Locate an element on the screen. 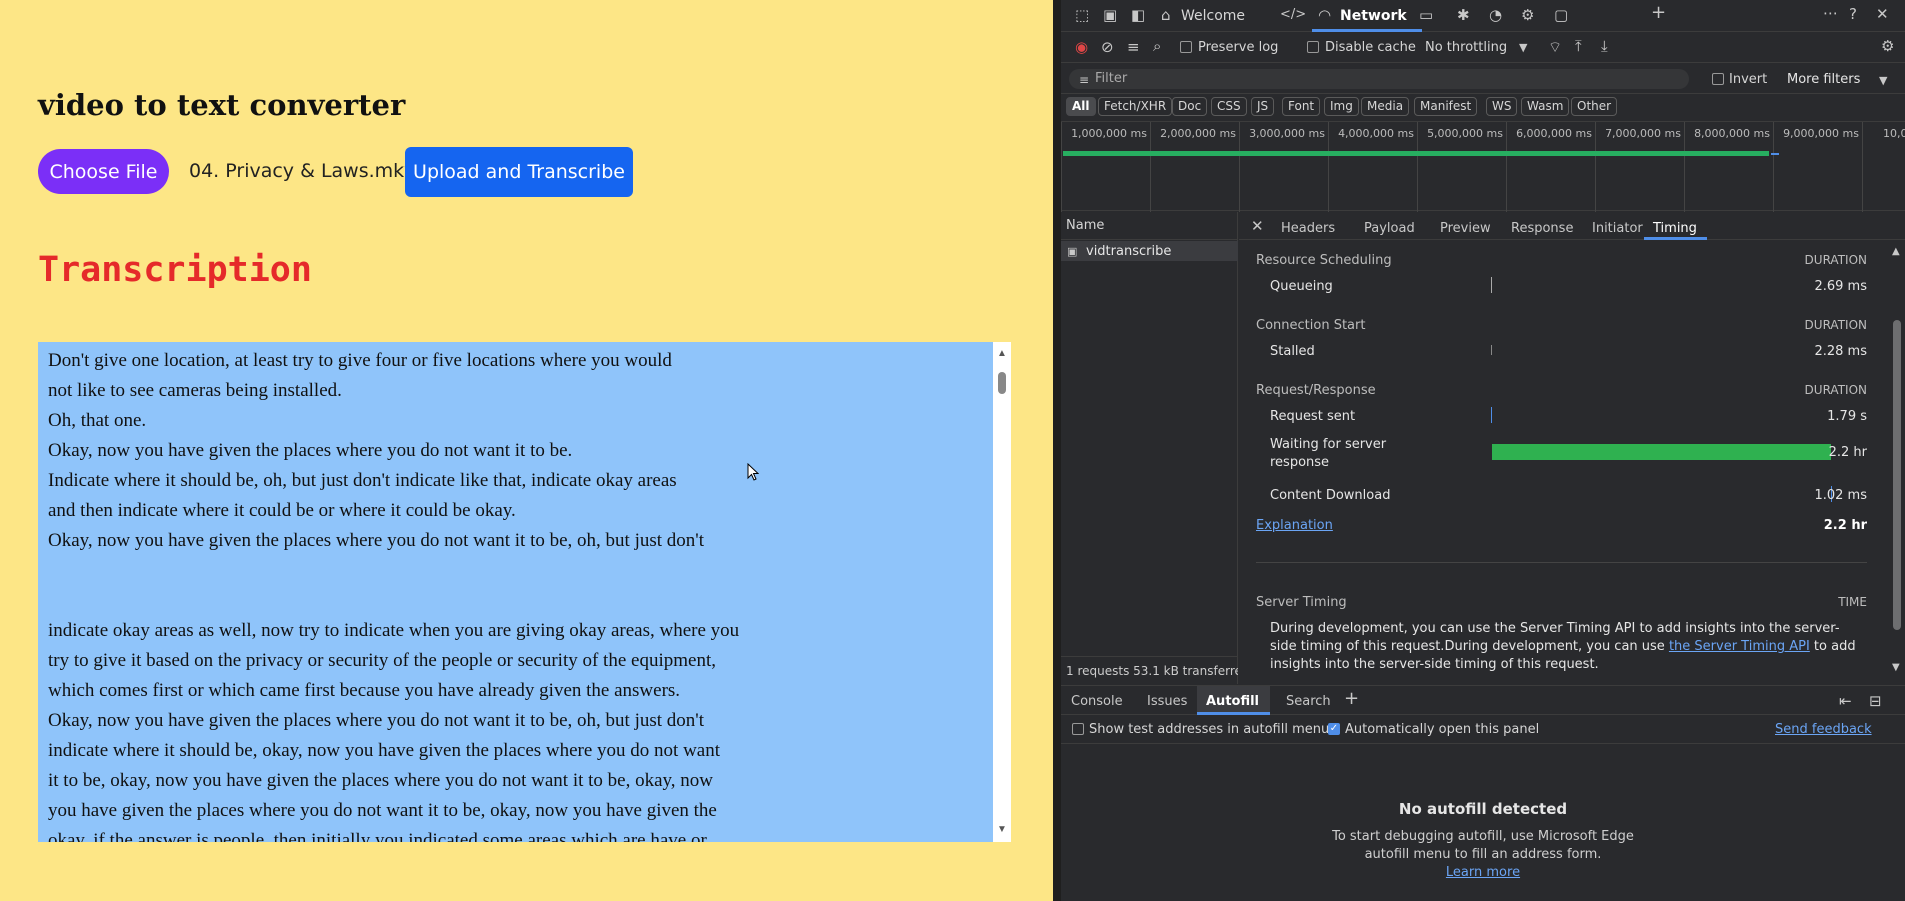  timing-value-request-sent: 1.79 s is located at coordinates (1847, 416).